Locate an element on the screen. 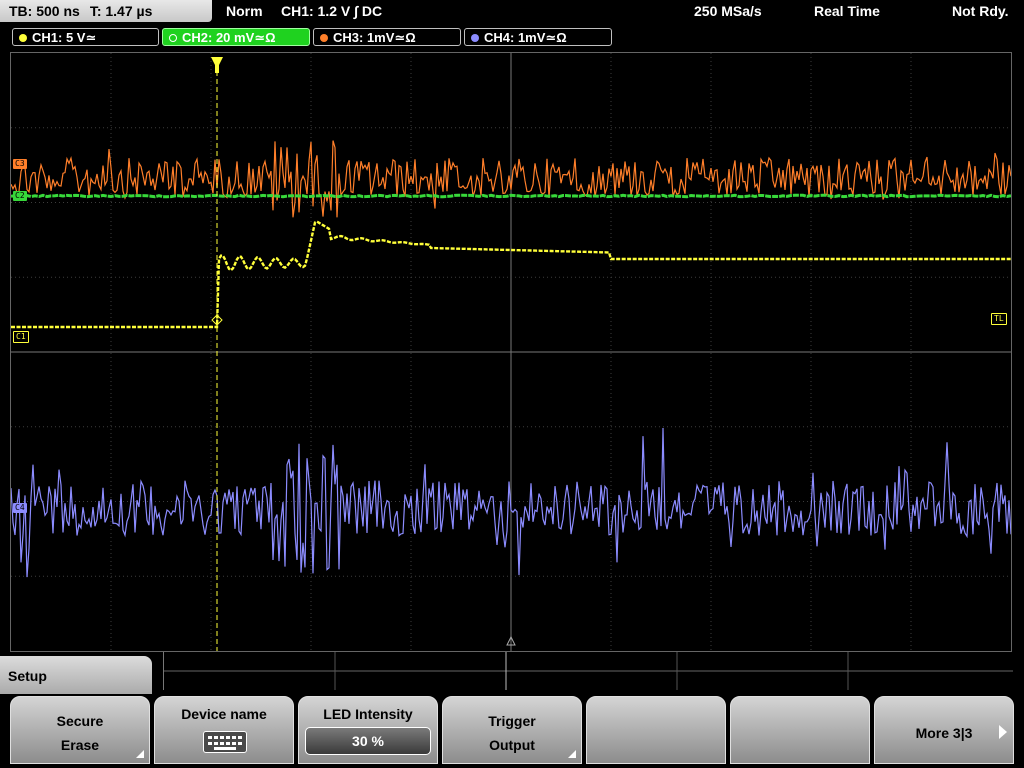 The image size is (1024, 768). led-intensity-value: 30 % is located at coordinates (368, 741).